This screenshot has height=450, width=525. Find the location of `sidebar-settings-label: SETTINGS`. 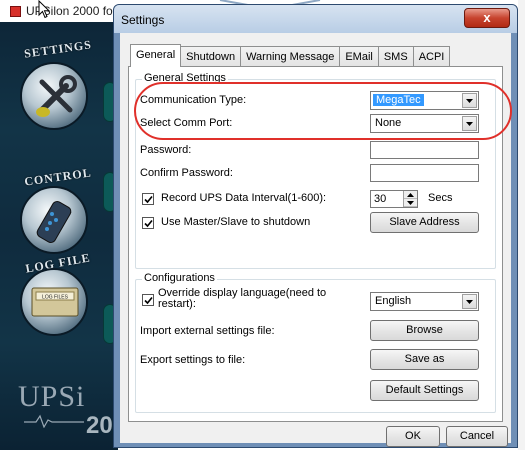

sidebar-settings-label: SETTINGS is located at coordinates (58, 49).